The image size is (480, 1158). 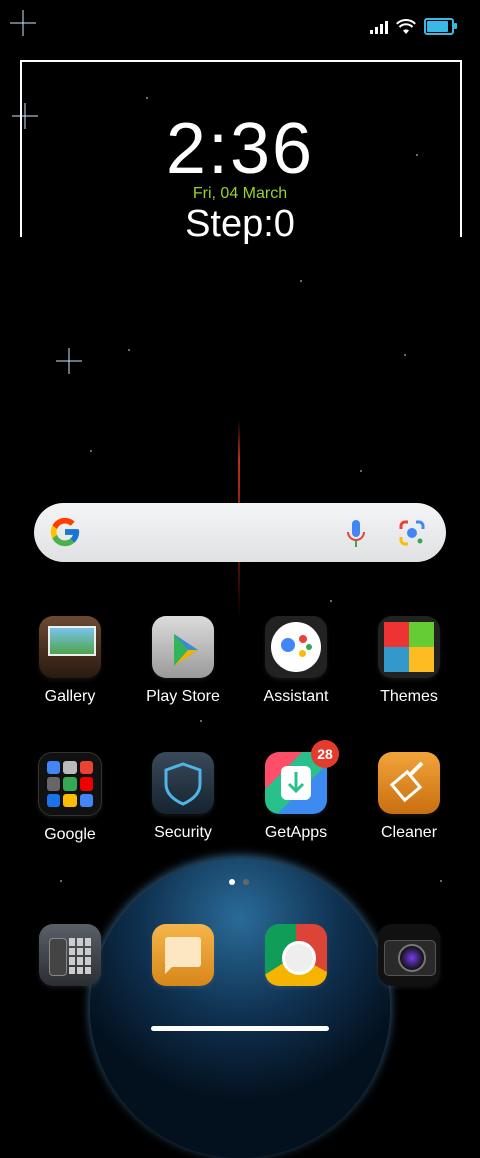 I want to click on app-label: GetApps, so click(x=296, y=832).